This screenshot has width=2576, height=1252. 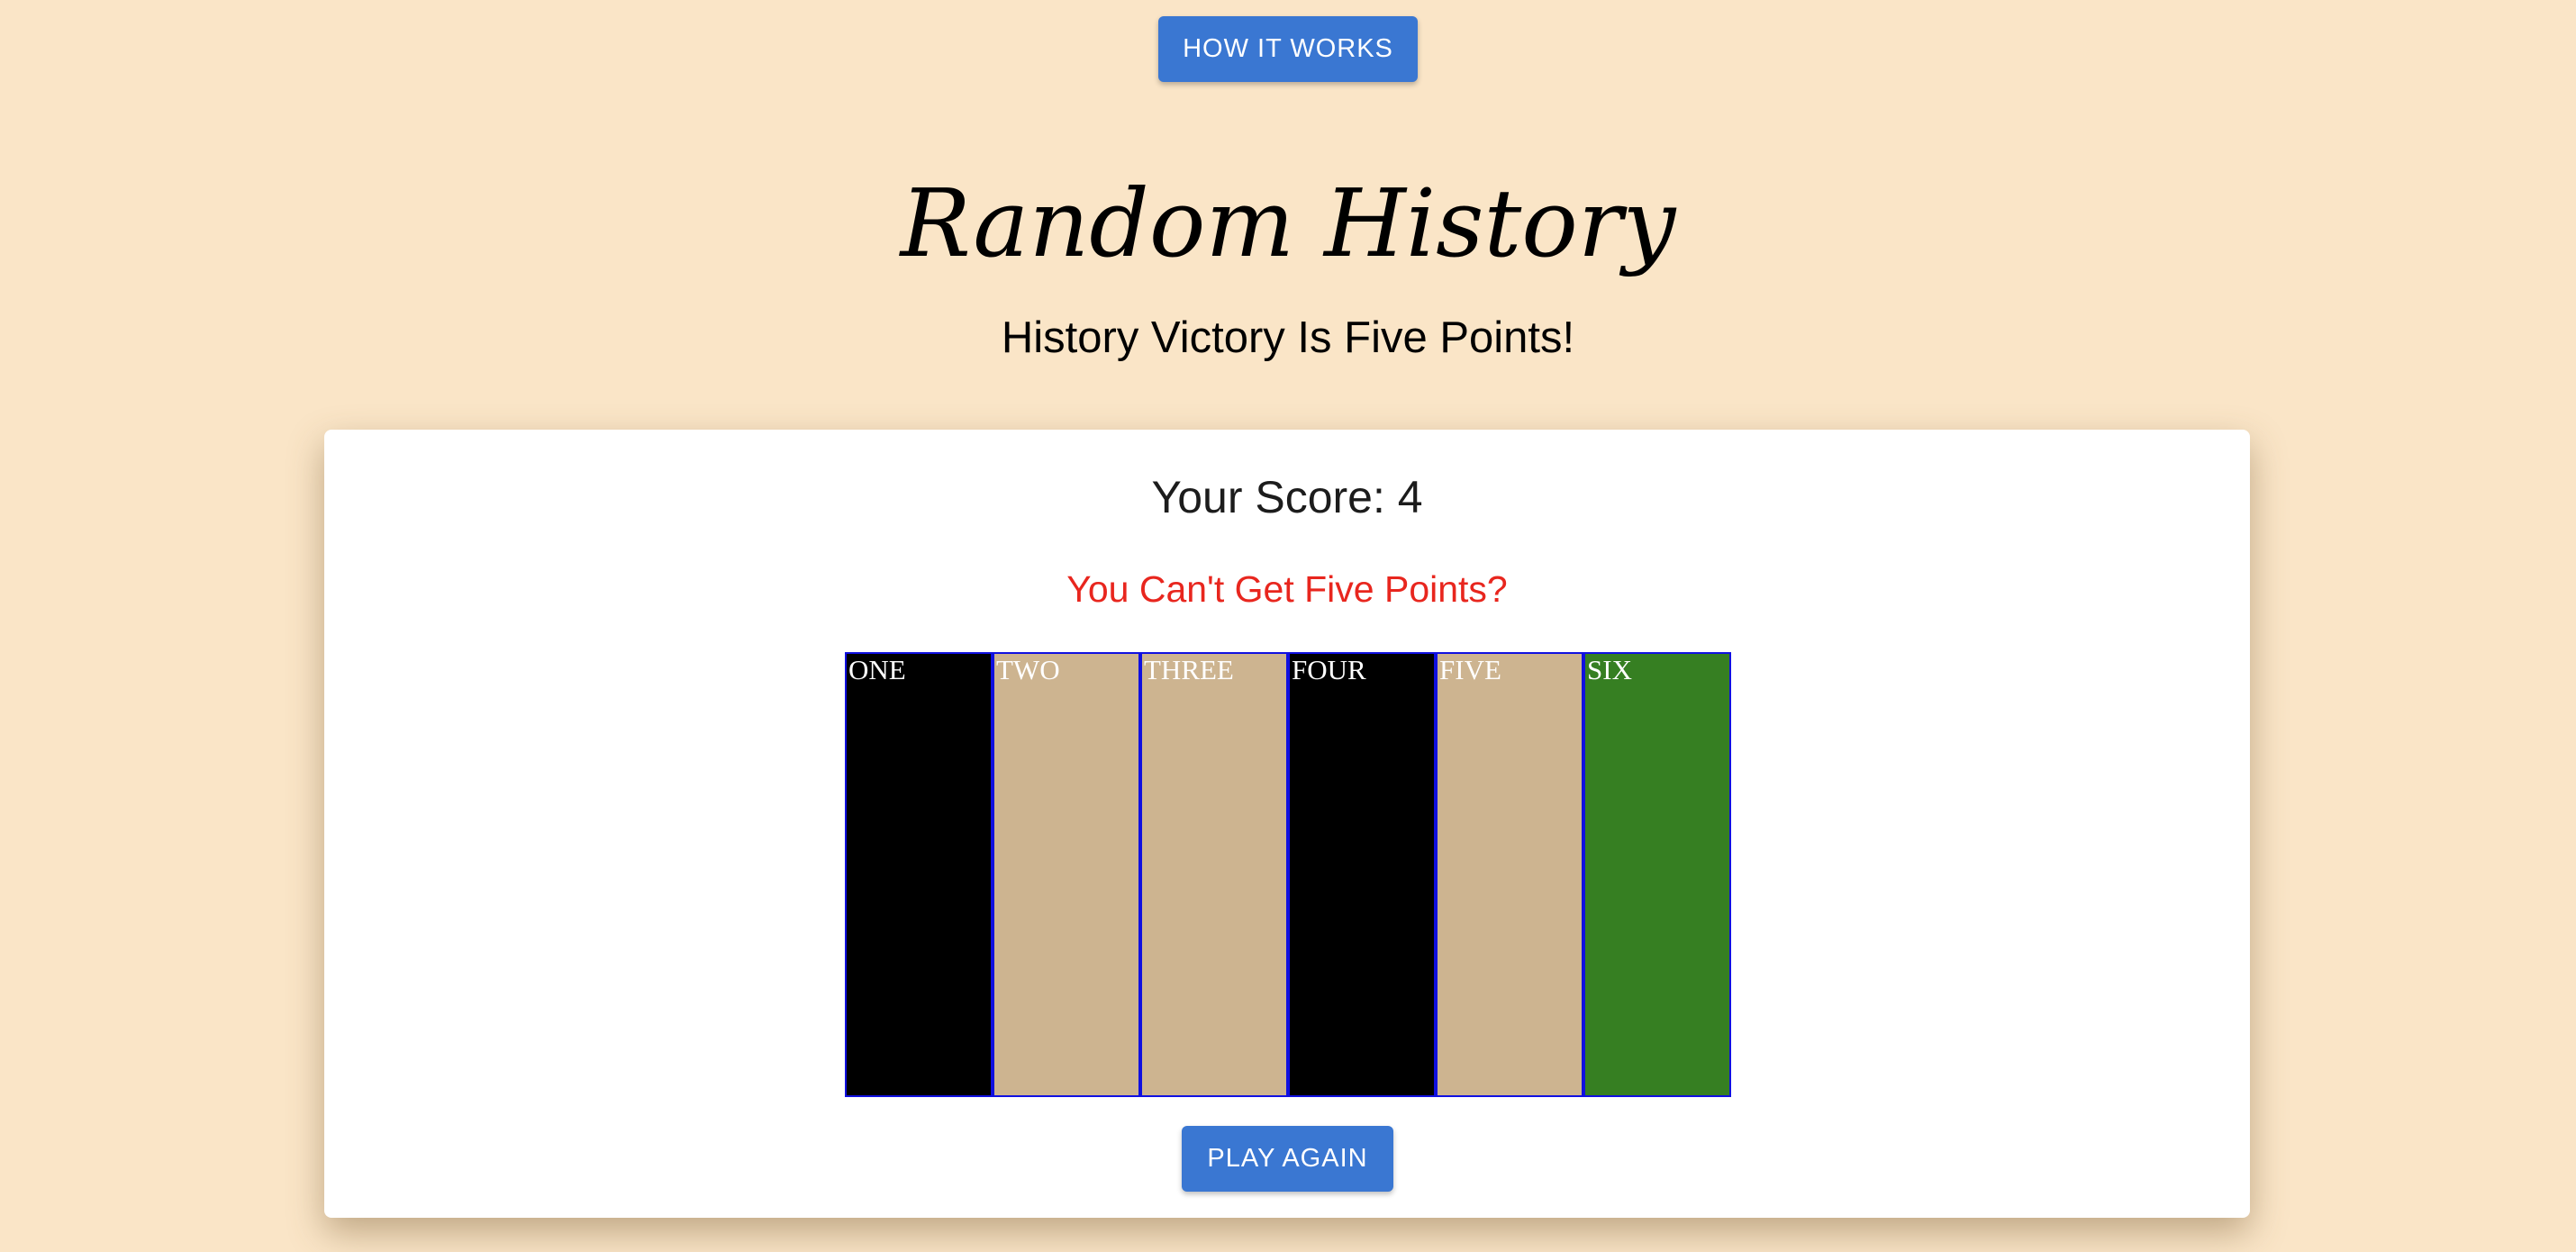 What do you see at coordinates (877, 669) in the screenshot?
I see `slot-label: ONE` at bounding box center [877, 669].